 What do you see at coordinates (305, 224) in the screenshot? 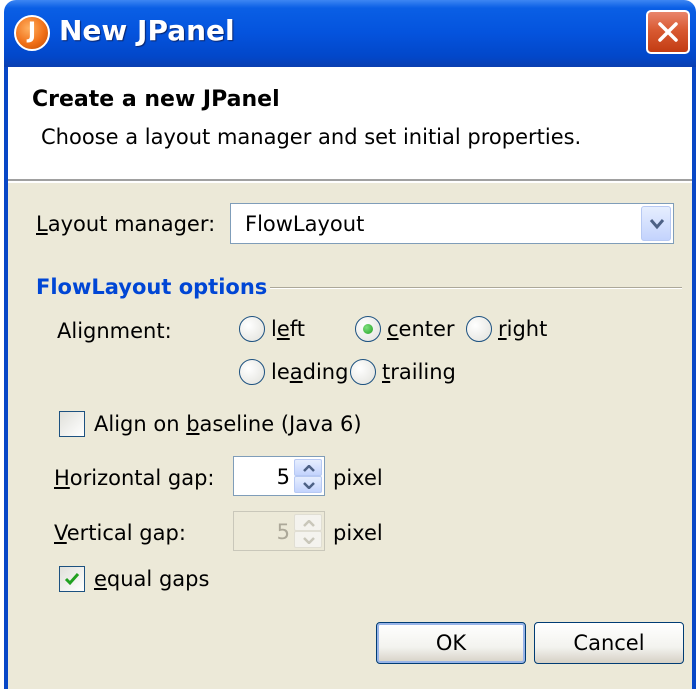
I see `layout-manager-value: FlowLayout` at bounding box center [305, 224].